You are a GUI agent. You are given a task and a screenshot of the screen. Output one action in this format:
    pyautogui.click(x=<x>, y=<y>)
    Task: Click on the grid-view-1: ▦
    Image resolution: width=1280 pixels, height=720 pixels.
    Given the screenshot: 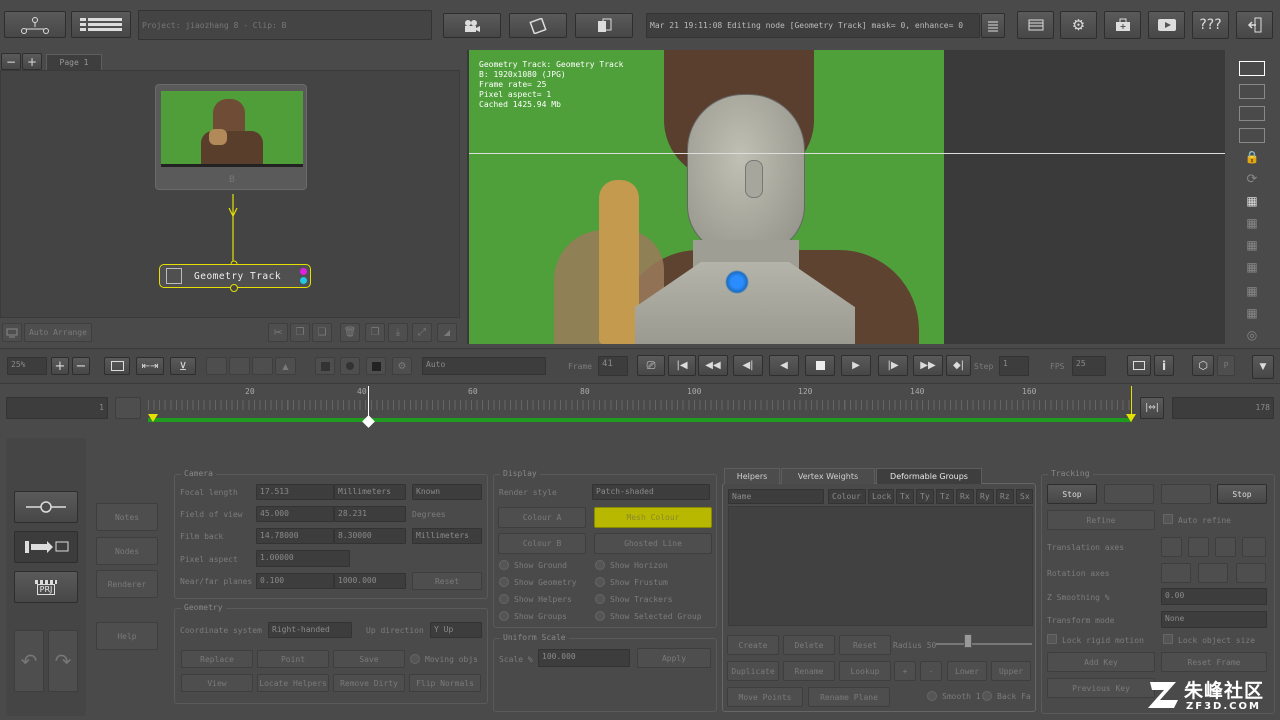 What is the action you would take?
    pyautogui.click(x=1252, y=201)
    